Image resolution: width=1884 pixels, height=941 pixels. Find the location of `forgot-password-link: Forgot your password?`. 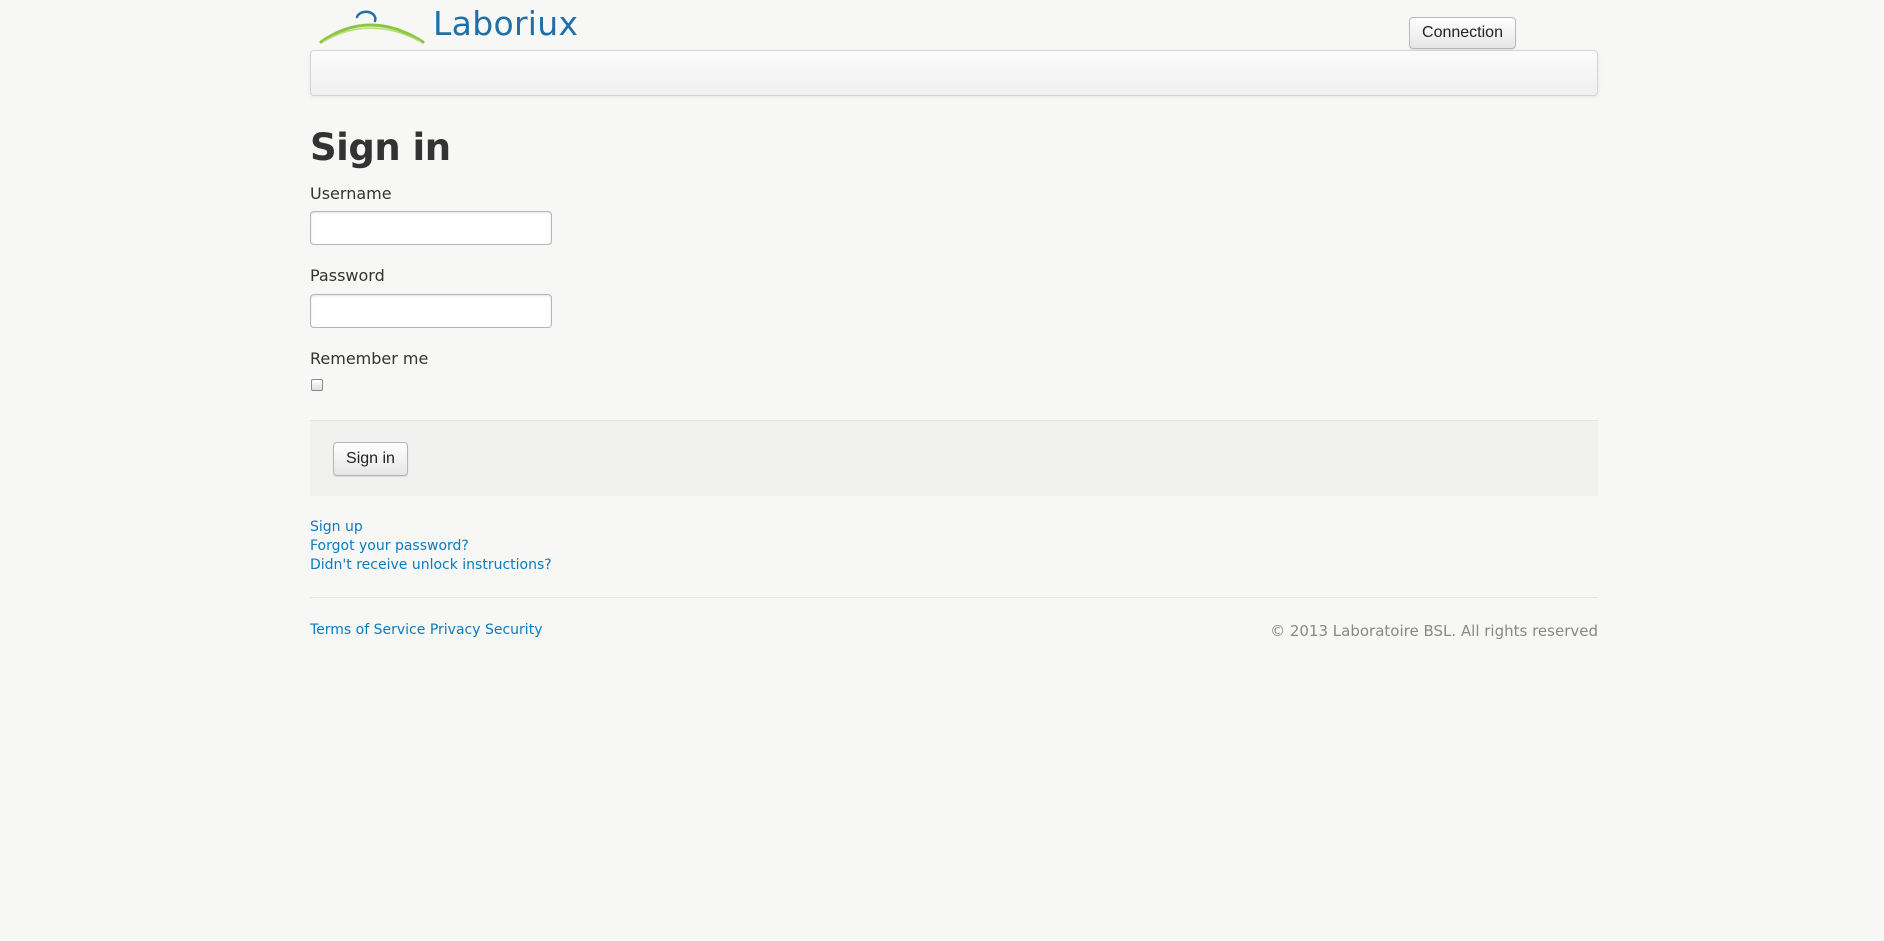

forgot-password-link: Forgot your password? is located at coordinates (431, 546).